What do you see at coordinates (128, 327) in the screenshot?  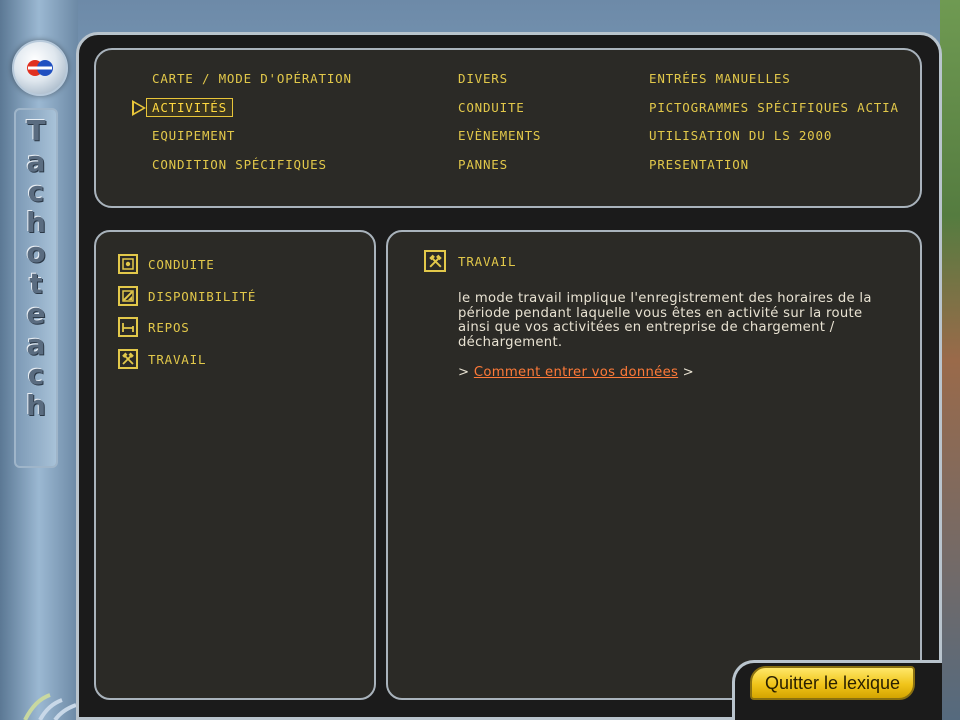 I see `bed-icon` at bounding box center [128, 327].